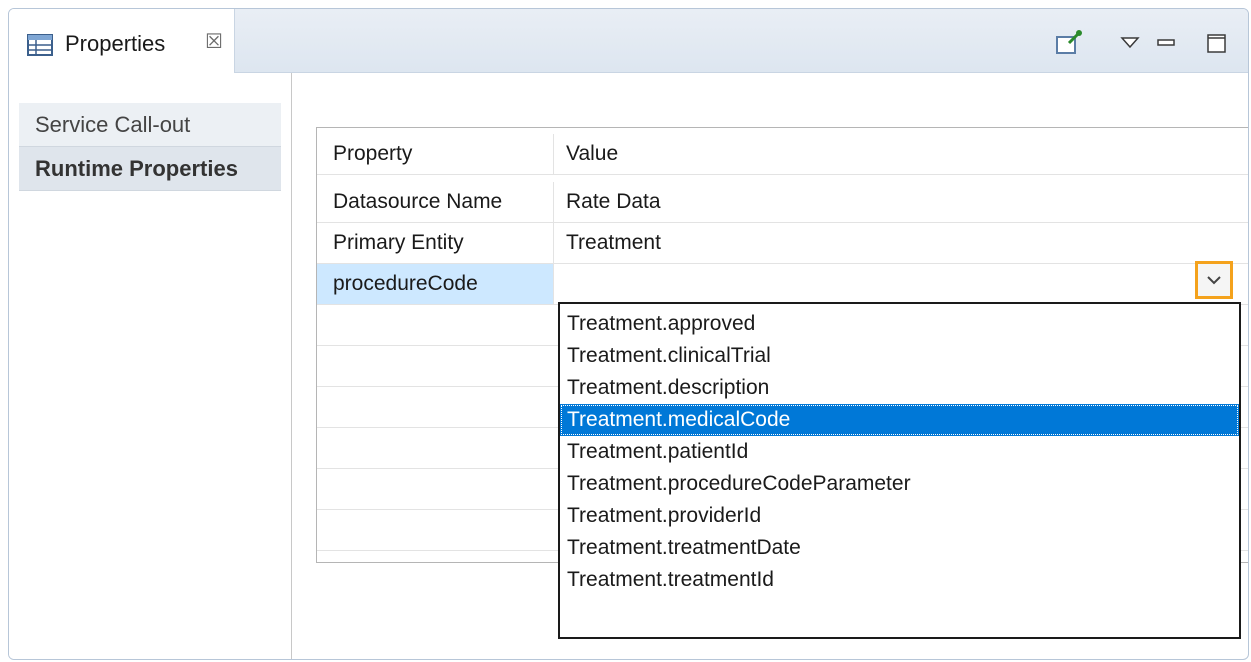 This screenshot has width=1251, height=662. What do you see at coordinates (900, 284) in the screenshot?
I see `property-value-combo` at bounding box center [900, 284].